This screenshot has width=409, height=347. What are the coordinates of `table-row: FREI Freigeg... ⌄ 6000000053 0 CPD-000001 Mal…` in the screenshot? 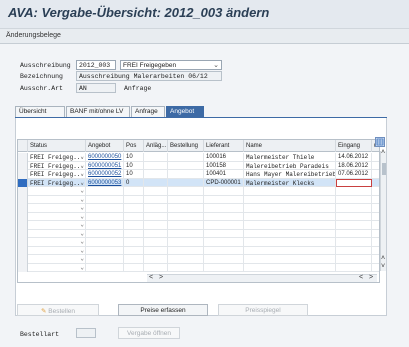 It's located at (198, 182).